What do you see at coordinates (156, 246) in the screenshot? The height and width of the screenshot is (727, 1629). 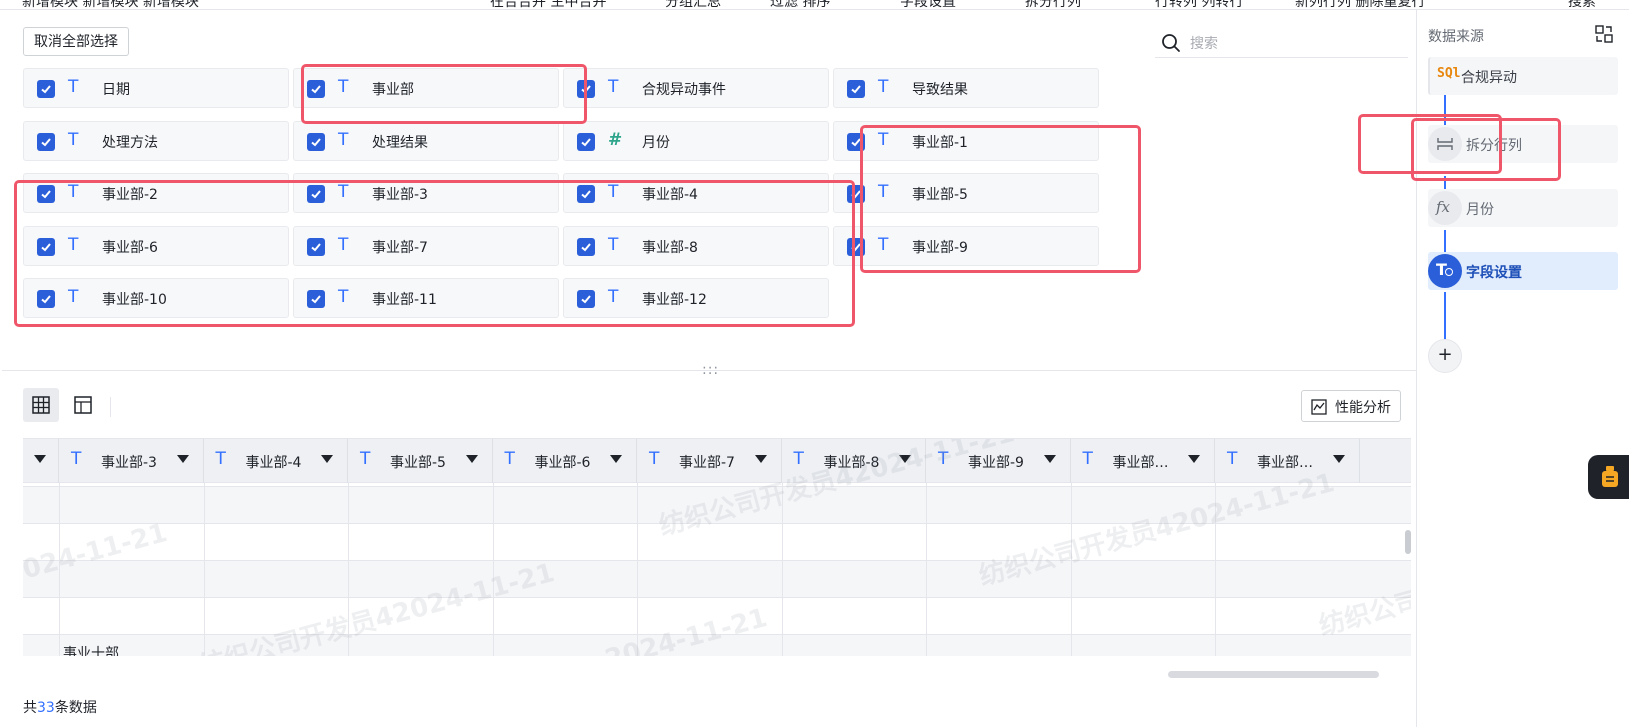 I see `field-item: T 事业部-6` at bounding box center [156, 246].